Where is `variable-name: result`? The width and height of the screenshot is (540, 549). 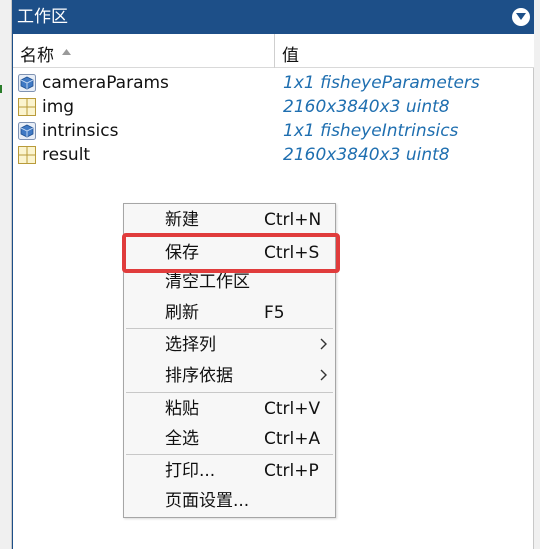 variable-name: result is located at coordinates (66, 155).